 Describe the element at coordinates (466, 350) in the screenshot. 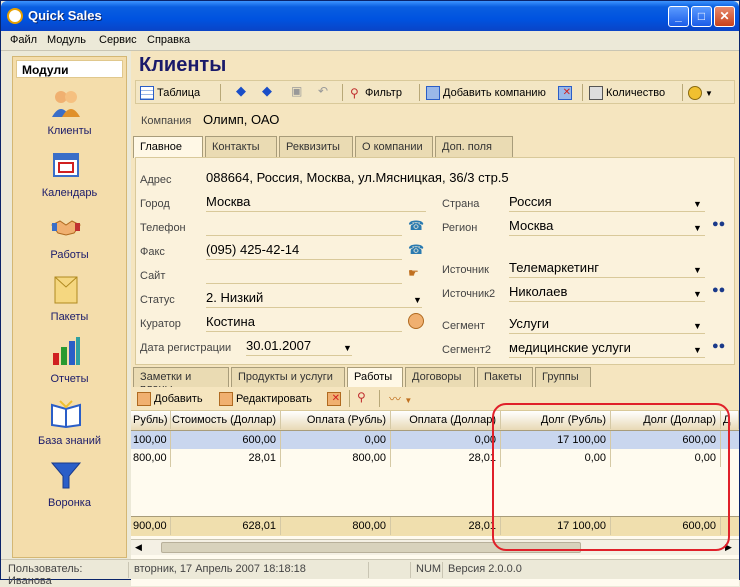

I see `segment2-label: Сегмент2` at that location.